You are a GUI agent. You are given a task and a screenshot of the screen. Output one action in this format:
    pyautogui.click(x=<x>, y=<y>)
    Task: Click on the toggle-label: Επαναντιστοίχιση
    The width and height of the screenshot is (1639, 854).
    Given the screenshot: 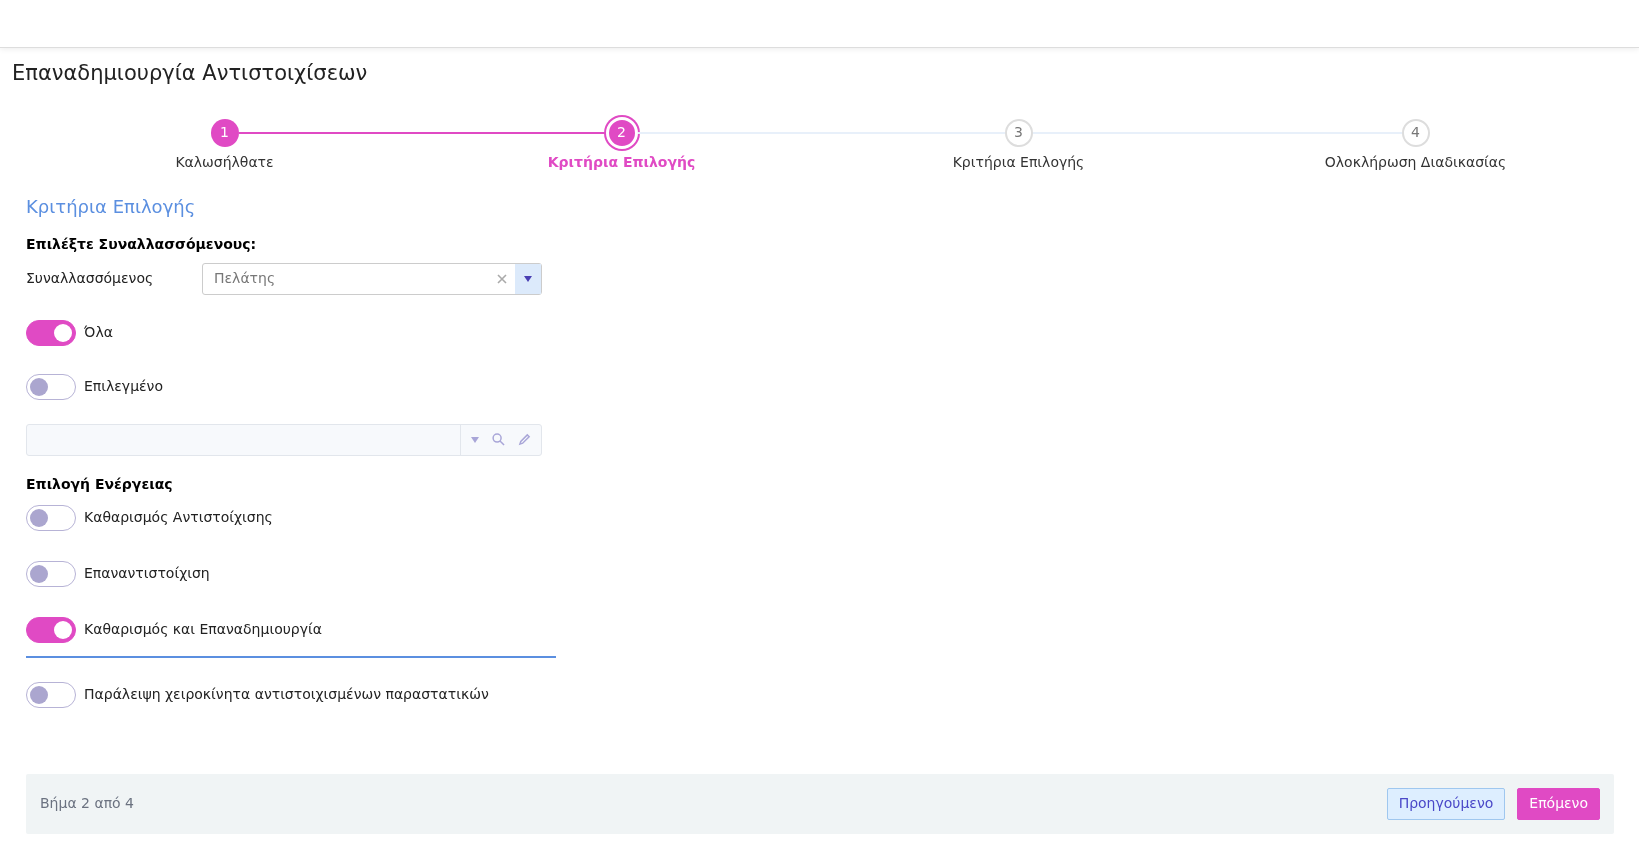 What is the action you would take?
    pyautogui.click(x=147, y=573)
    